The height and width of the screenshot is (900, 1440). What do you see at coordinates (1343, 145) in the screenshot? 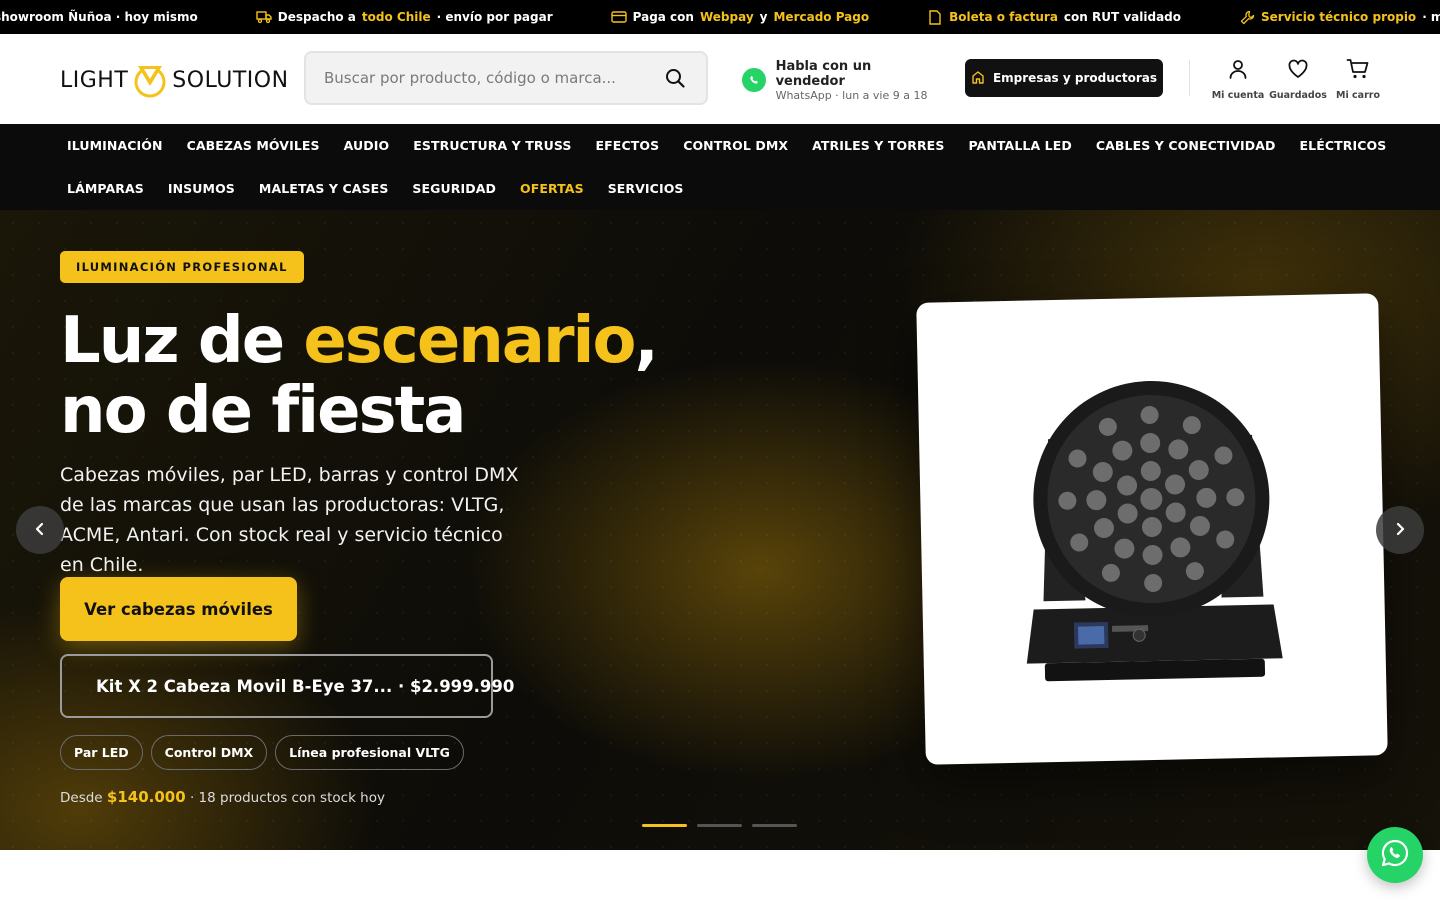
I see `nav-electricos: ELÉCTRICOS` at bounding box center [1343, 145].